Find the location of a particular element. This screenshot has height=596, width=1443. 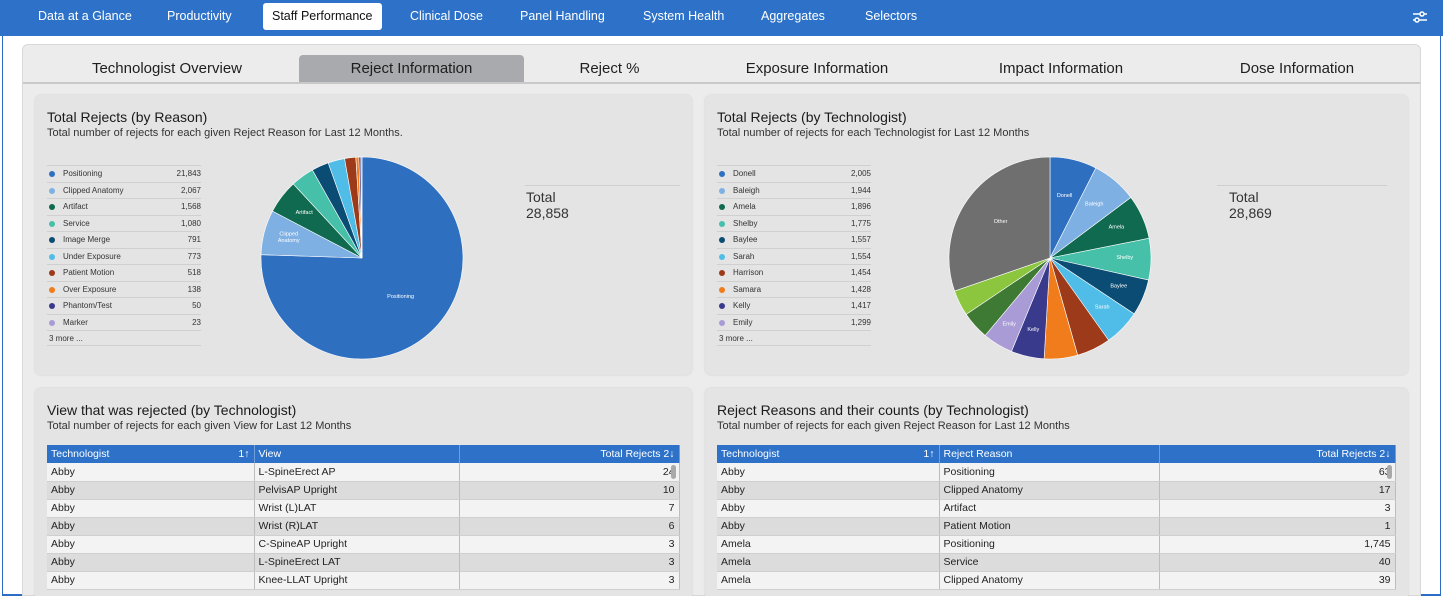

table-row: Abby Wrist (L)LAT 7 is located at coordinates (363, 508).